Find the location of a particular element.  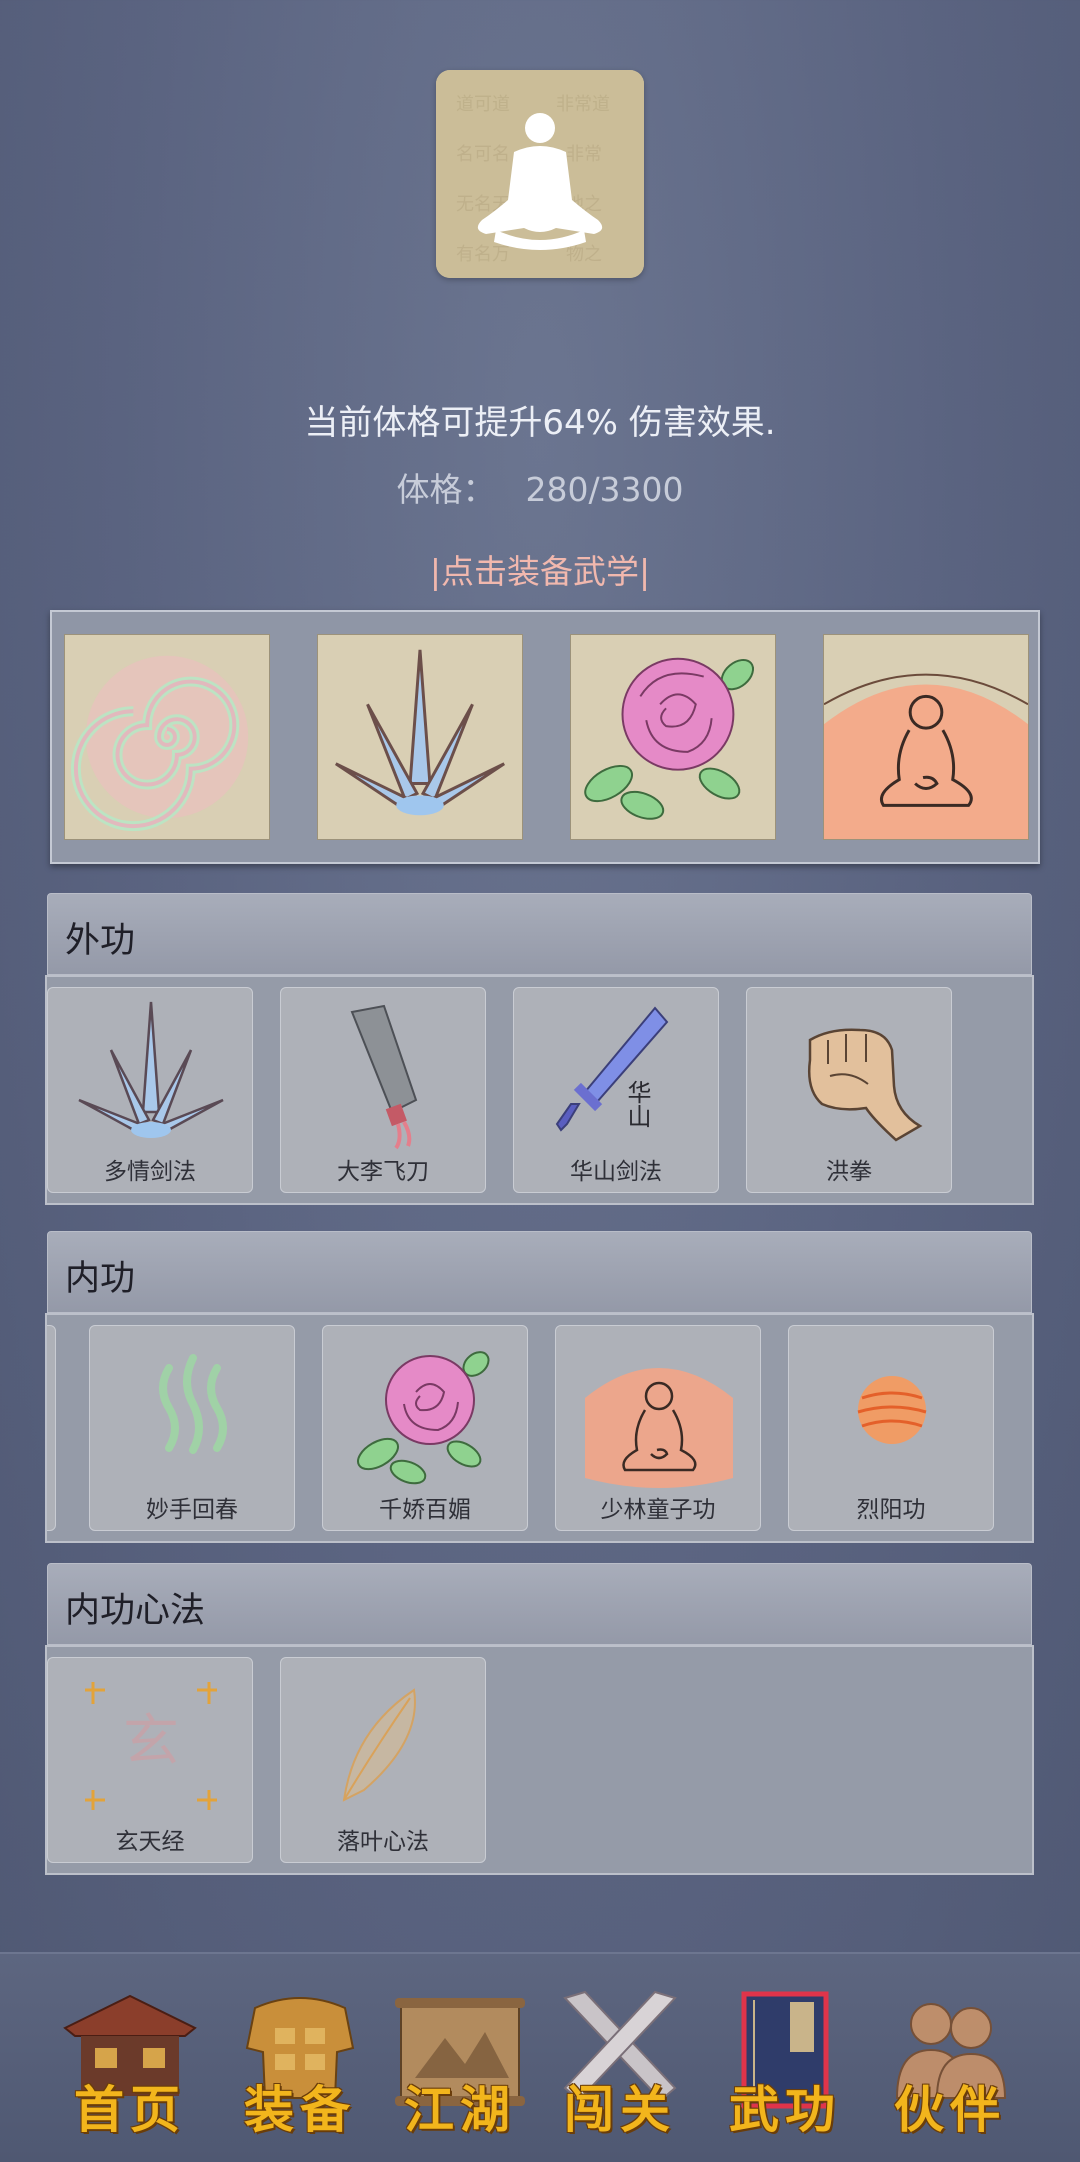

skill-card-huashan-jianfa: 华山 华山剑法 is located at coordinates (616, 1090).